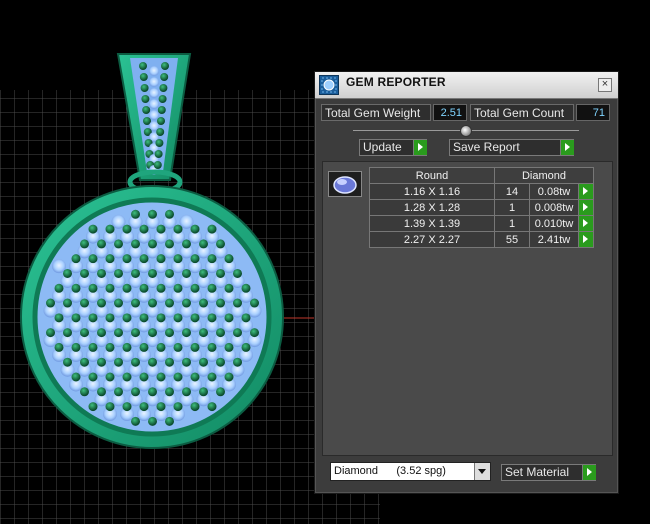 Image resolution: width=650 pixels, height=524 pixels. What do you see at coordinates (544, 175) in the screenshot?
I see `material-header: Diamond` at bounding box center [544, 175].